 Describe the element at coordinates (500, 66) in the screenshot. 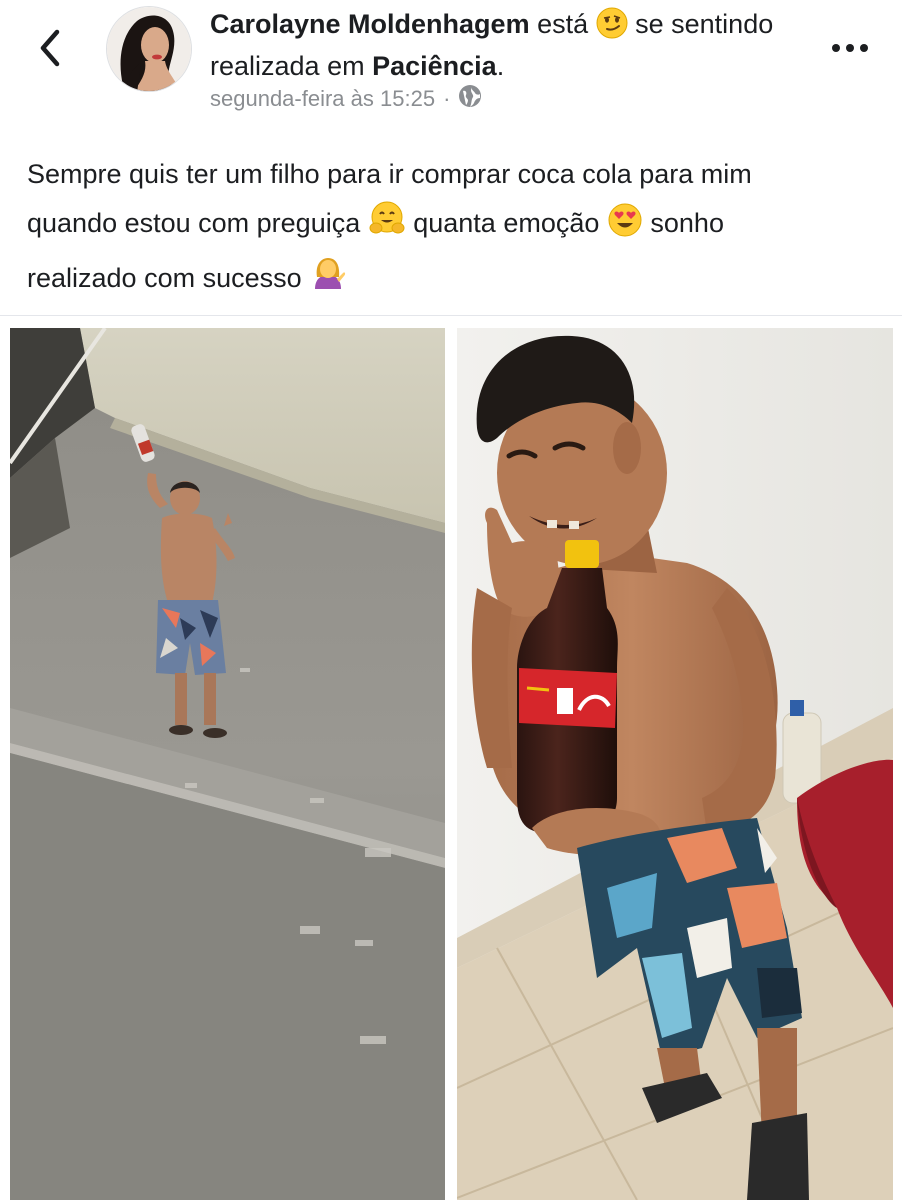

I see `period: .` at that location.